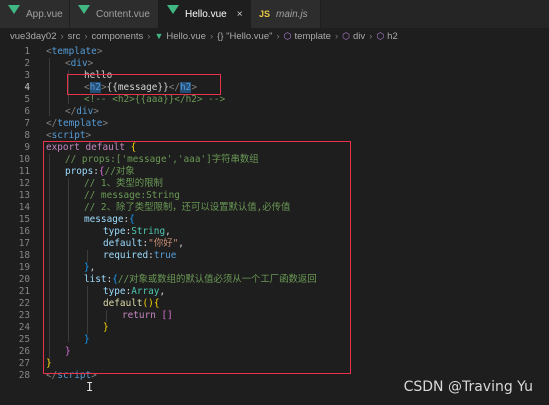 This screenshot has height=405, width=549. What do you see at coordinates (274, 112) in the screenshot?
I see `code-line: 6 </div>` at bounding box center [274, 112].